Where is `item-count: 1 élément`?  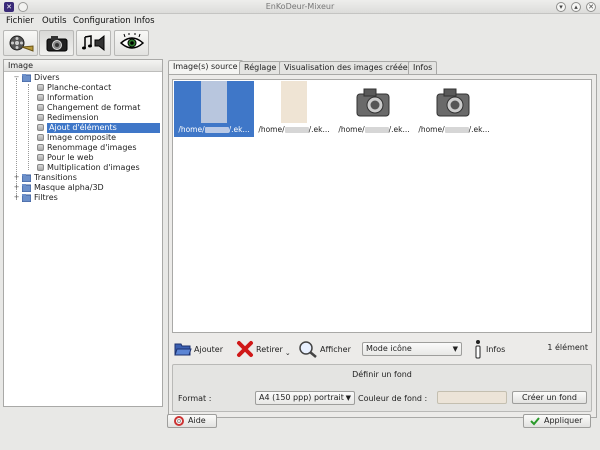 item-count: 1 élément is located at coordinates (567, 347).